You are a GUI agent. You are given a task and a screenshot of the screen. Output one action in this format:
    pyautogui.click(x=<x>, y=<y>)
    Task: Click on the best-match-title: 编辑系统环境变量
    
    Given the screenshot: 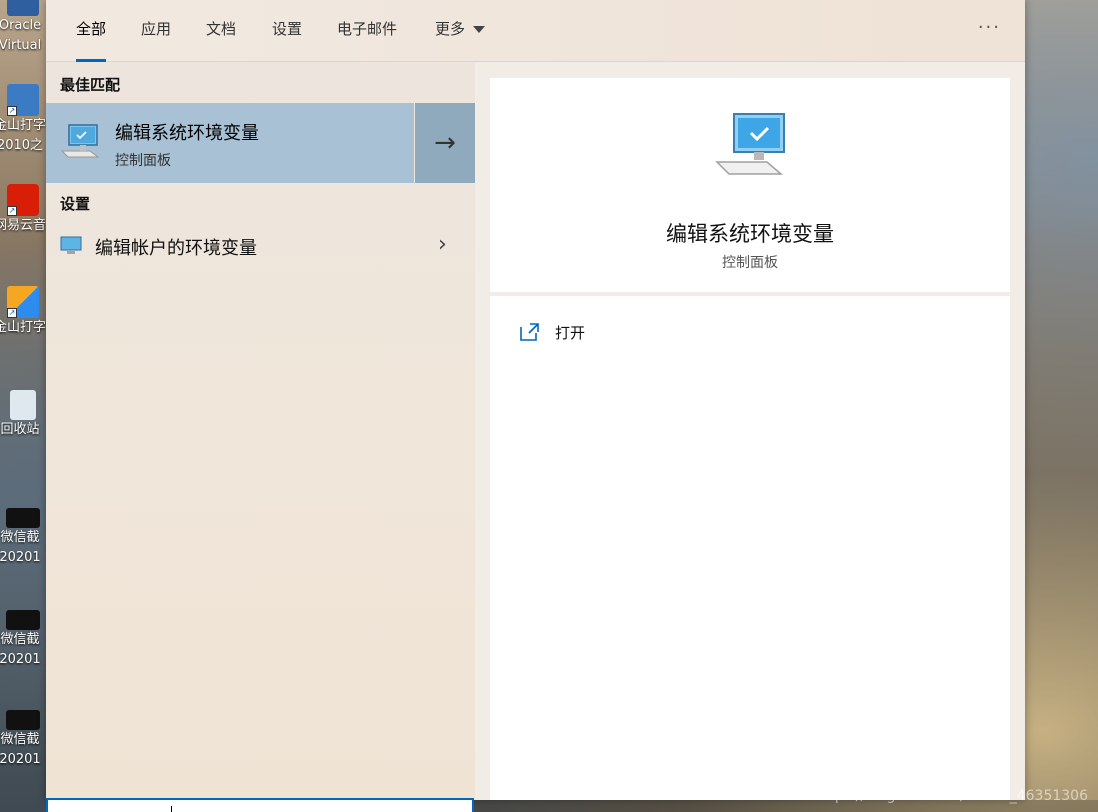 What is the action you would take?
    pyautogui.click(x=187, y=133)
    